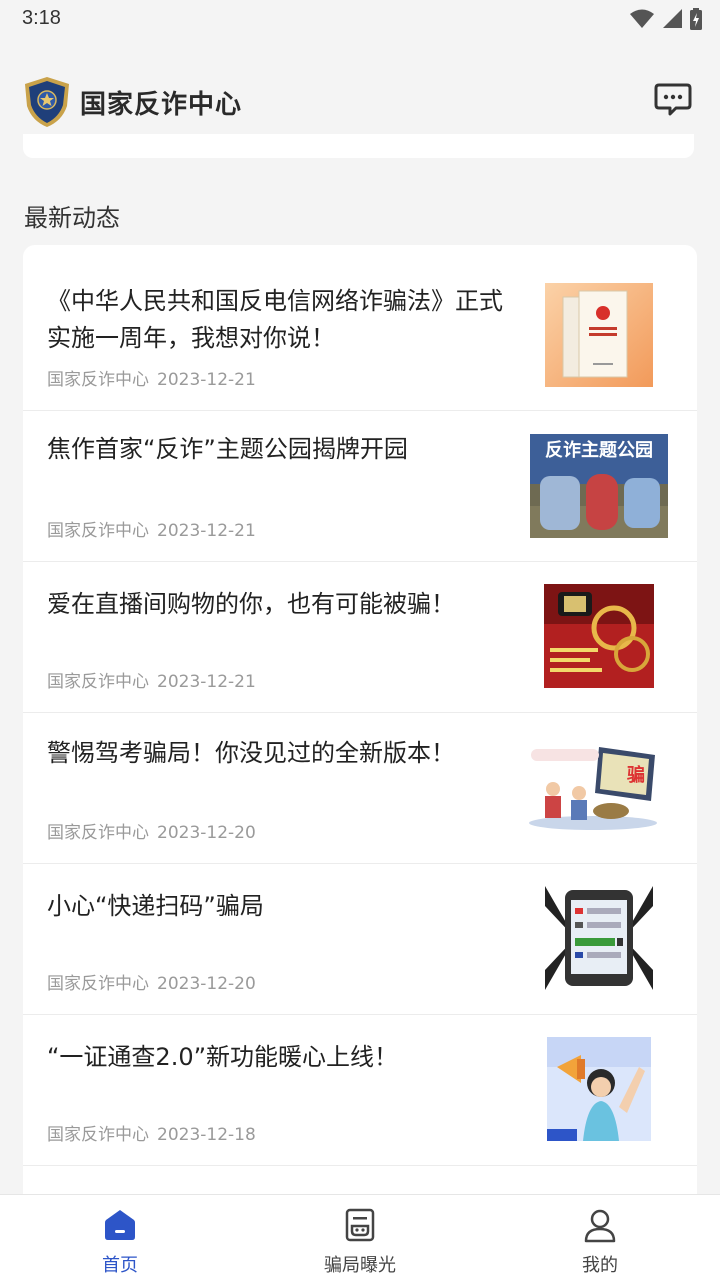 The image size is (720, 1280). Describe the element at coordinates (360, 101) in the screenshot. I see `app-header: 国家反诈中心` at that location.